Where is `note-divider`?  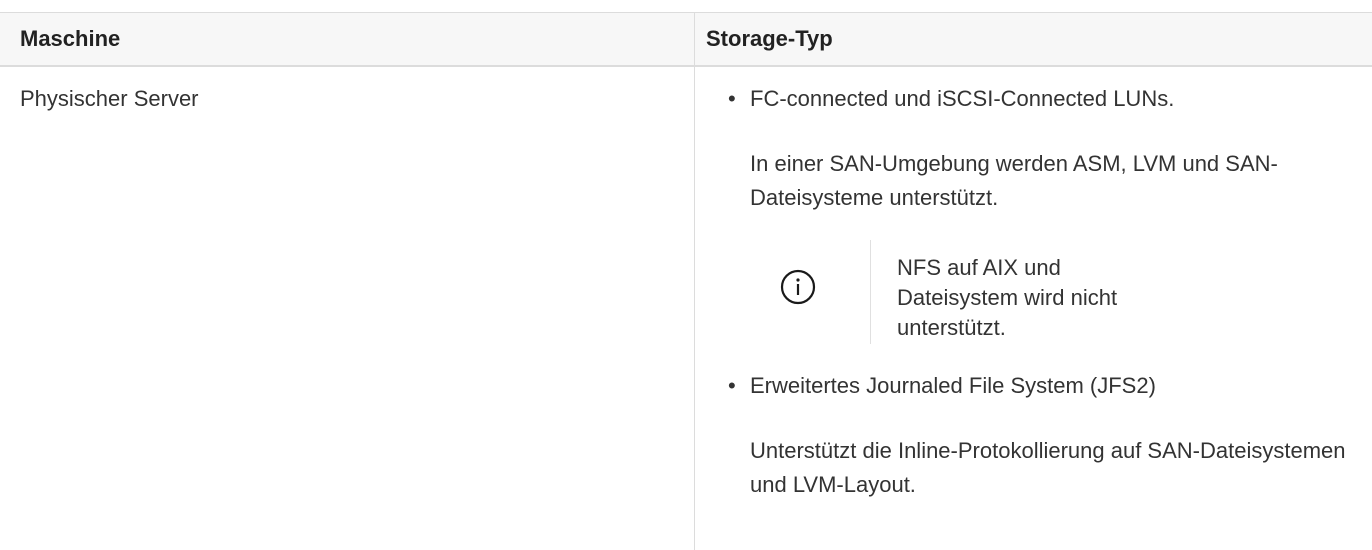 note-divider is located at coordinates (870, 292).